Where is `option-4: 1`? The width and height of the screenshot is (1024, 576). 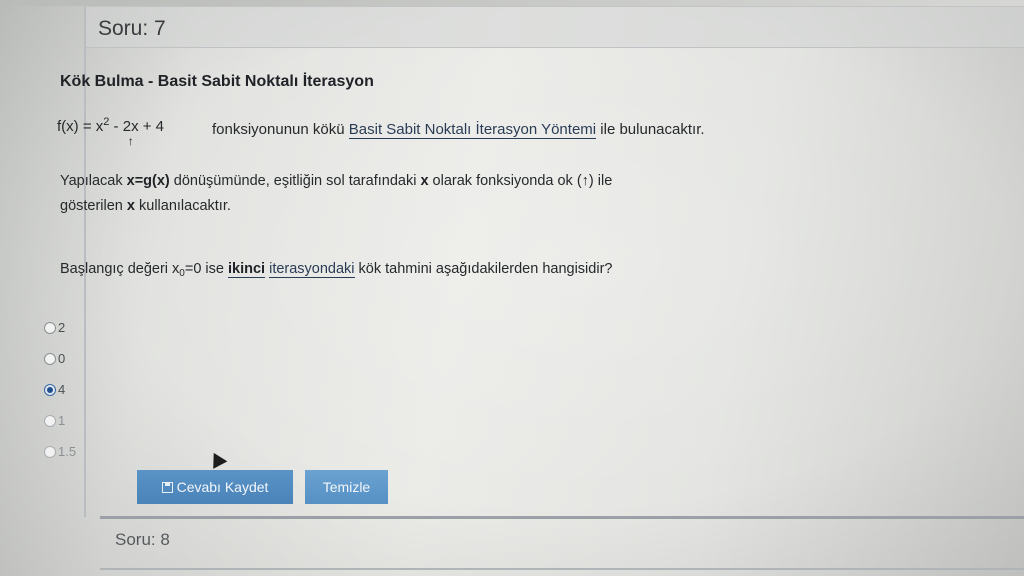 option-4: 1 is located at coordinates (60, 420).